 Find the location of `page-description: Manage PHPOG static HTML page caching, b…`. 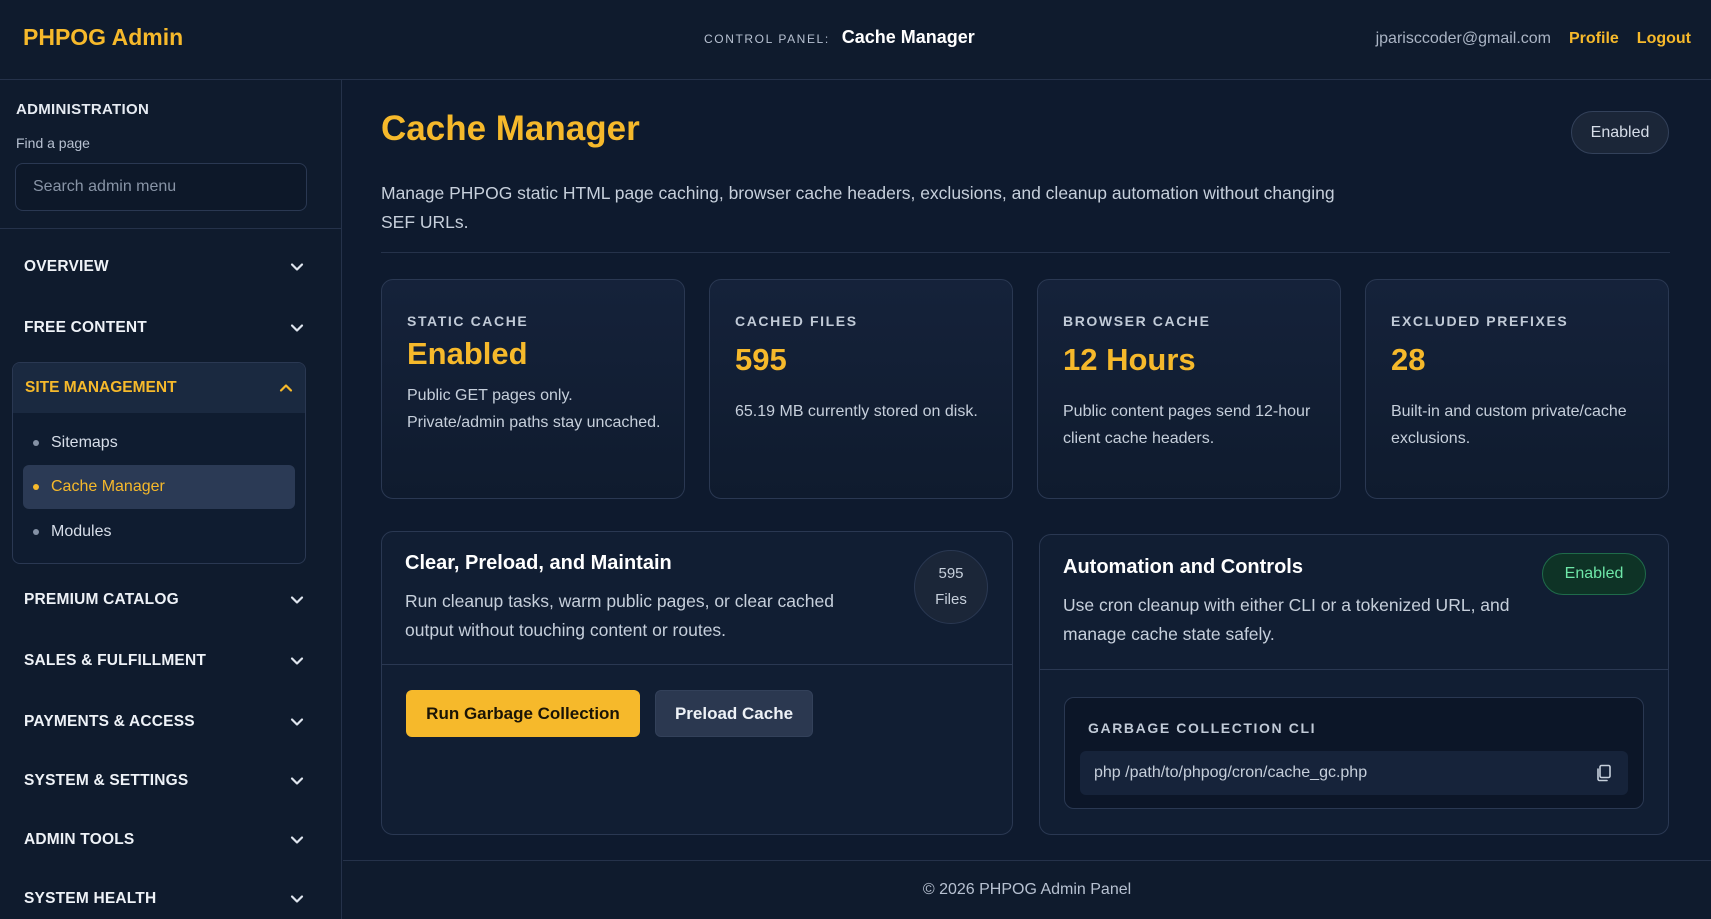

page-description: Manage PHPOG static HTML page caching, b… is located at coordinates (858, 207).